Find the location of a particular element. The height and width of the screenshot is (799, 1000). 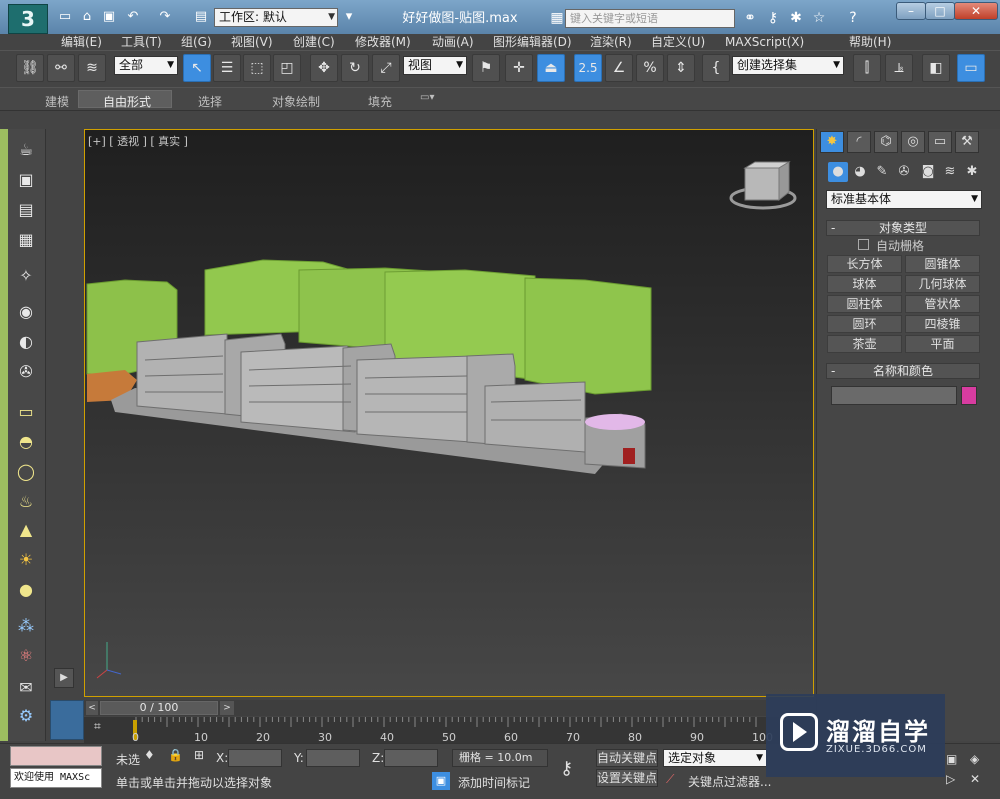

maximize-button: □ is located at coordinates (940, 11).